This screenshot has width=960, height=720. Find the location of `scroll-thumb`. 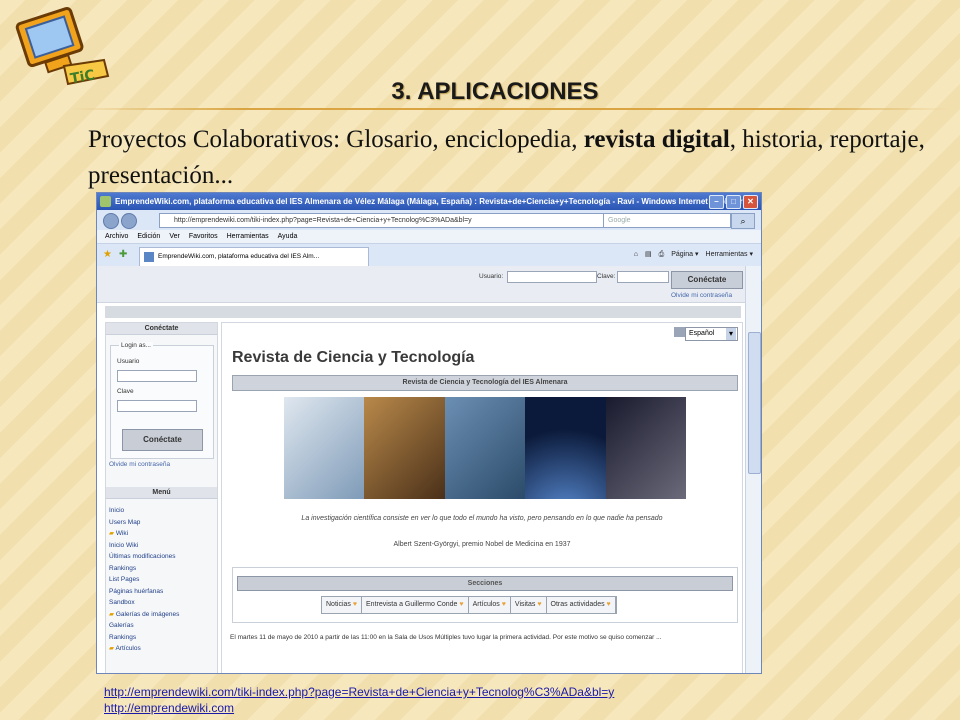

scroll-thumb is located at coordinates (754, 403).